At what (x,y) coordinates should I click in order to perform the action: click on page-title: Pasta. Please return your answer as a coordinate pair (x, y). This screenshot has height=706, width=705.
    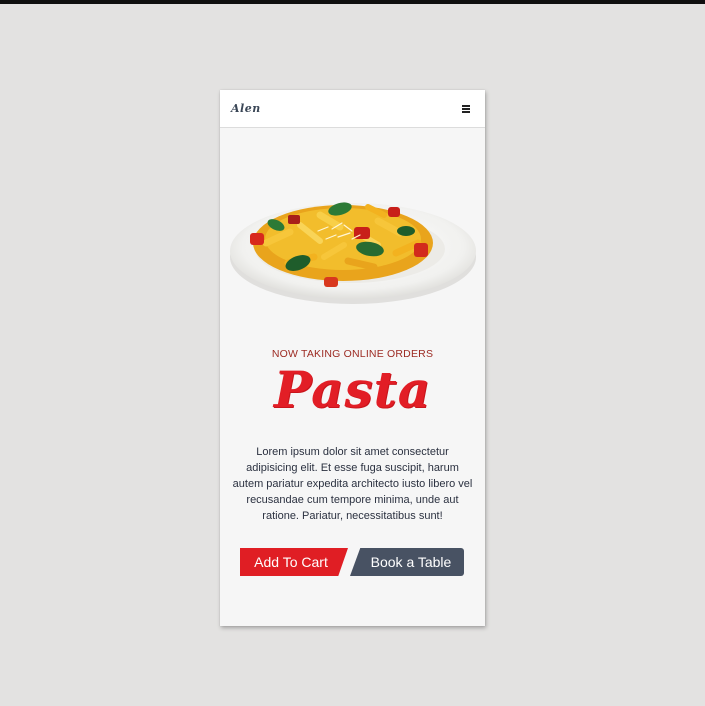
    Looking at the image, I should click on (352, 389).